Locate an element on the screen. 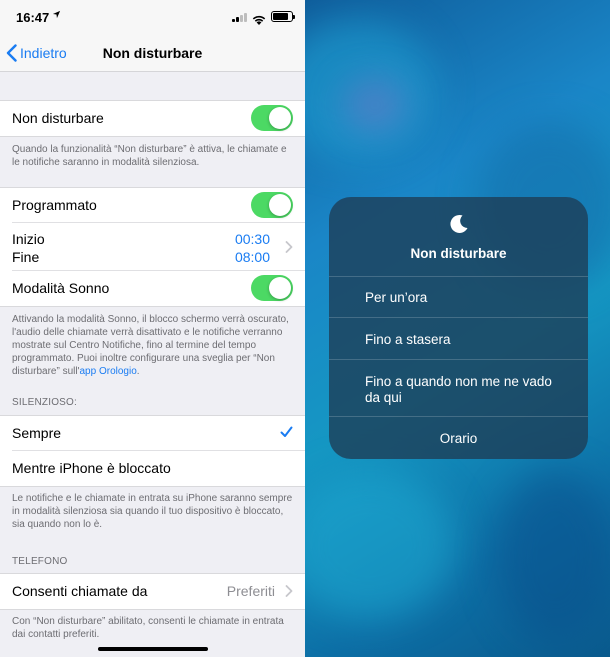 Image resolution: width=610 pixels, height=657 pixels. wifi-icon is located at coordinates (259, 18).